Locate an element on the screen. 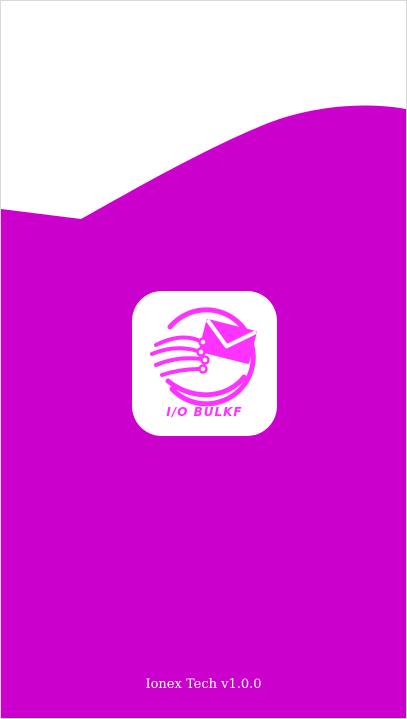 The width and height of the screenshot is (407, 719). version-label: Ionex Tech v1.0.0 is located at coordinates (203, 684).